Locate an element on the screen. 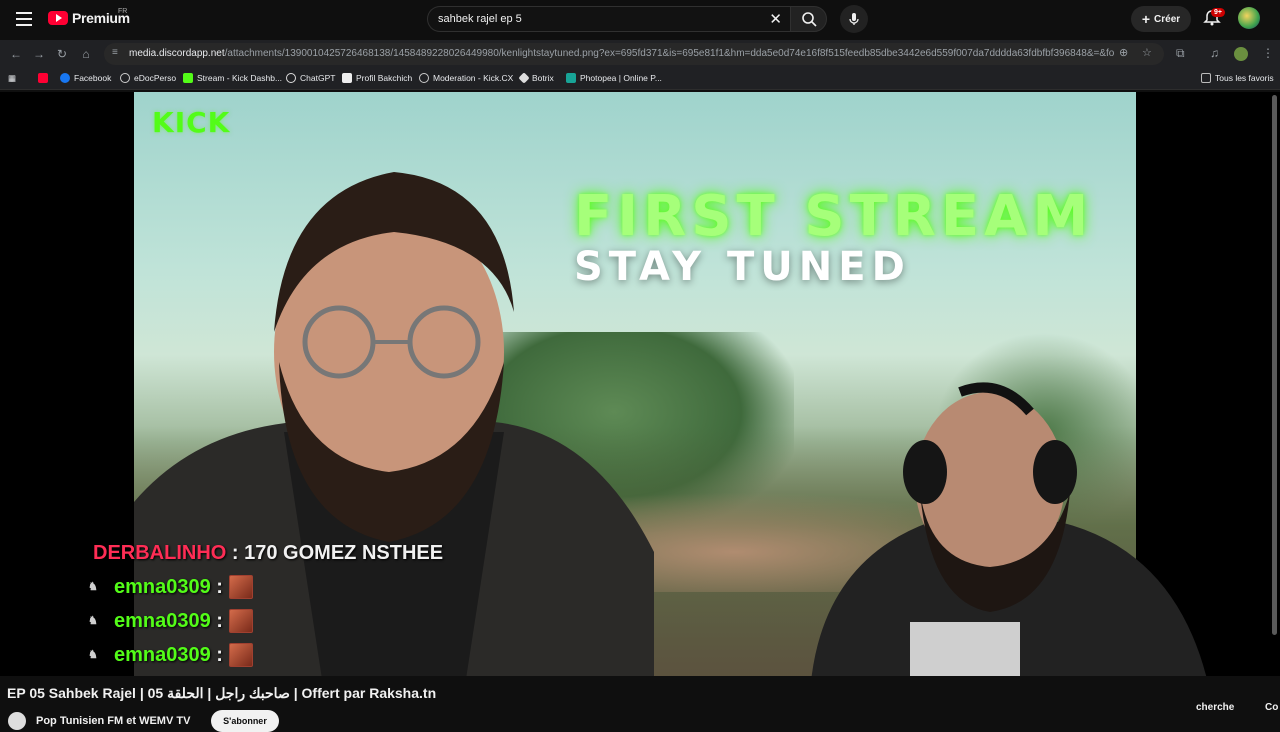  globe-icon is located at coordinates (125, 78).